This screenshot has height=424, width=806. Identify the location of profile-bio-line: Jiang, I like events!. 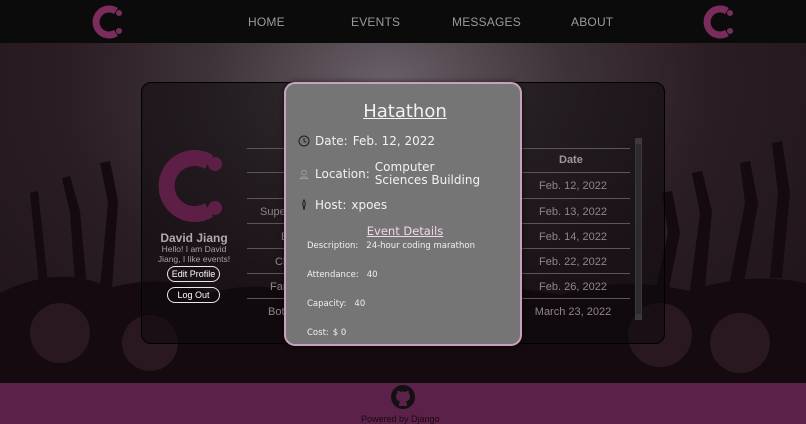
(194, 259).